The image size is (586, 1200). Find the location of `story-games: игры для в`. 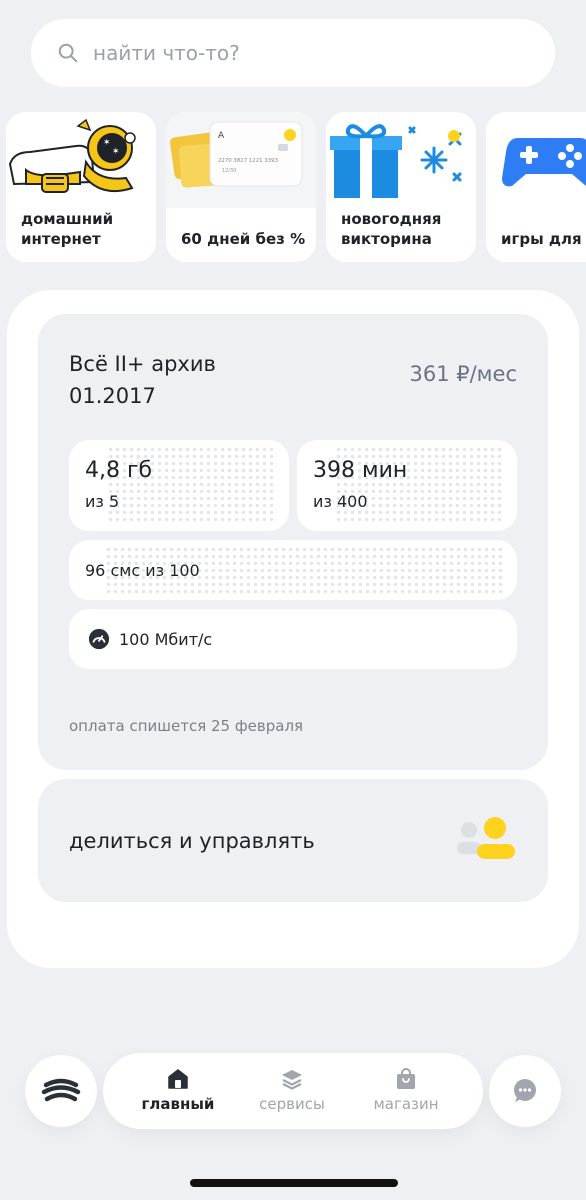

story-games: игры для в is located at coordinates (536, 187).